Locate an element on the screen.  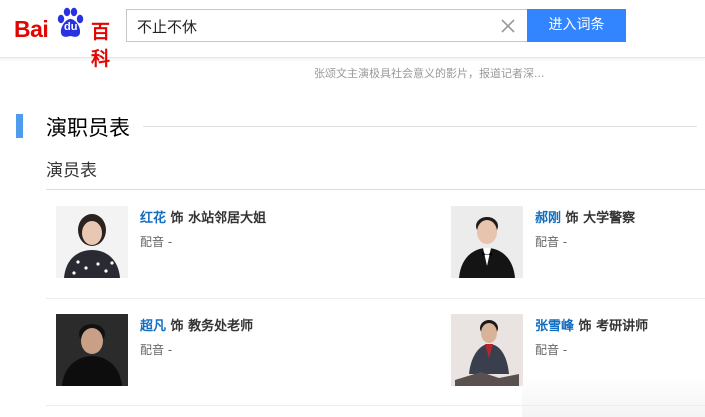
bottom-fade-overlay is located at coordinates (613, 396).